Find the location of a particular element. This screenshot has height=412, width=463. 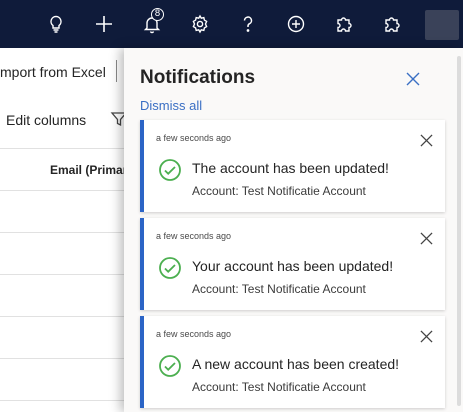

notification-title: Your account has been updated! is located at coordinates (293, 266).